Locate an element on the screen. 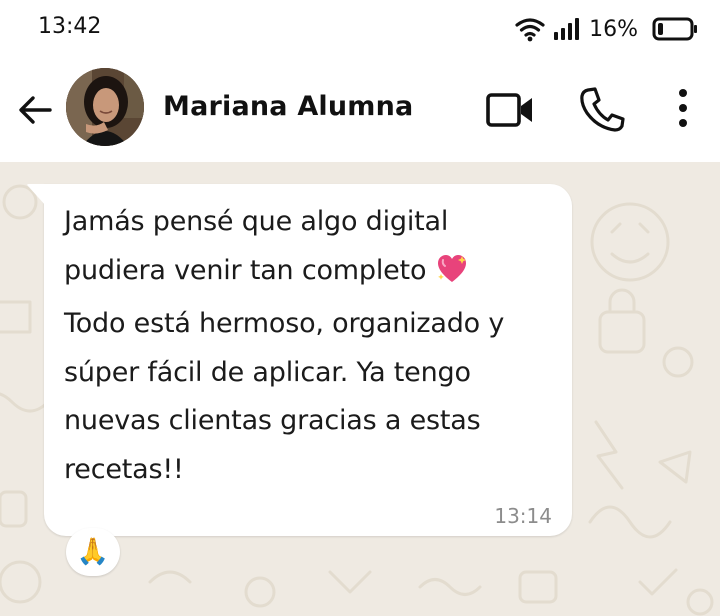  wifi-icon is located at coordinates (530, 29).